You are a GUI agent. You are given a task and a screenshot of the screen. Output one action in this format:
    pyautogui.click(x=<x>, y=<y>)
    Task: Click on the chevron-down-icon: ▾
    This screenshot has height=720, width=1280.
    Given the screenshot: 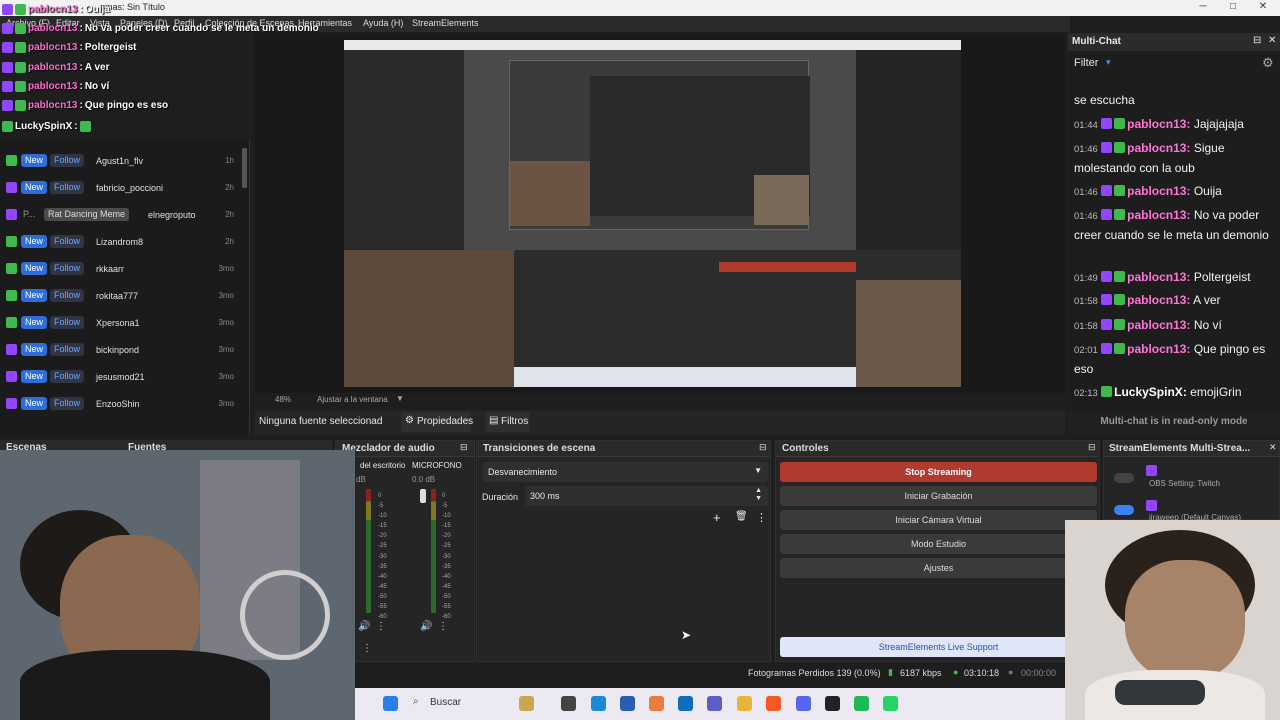 What is the action you would take?
    pyautogui.click(x=1108, y=62)
    